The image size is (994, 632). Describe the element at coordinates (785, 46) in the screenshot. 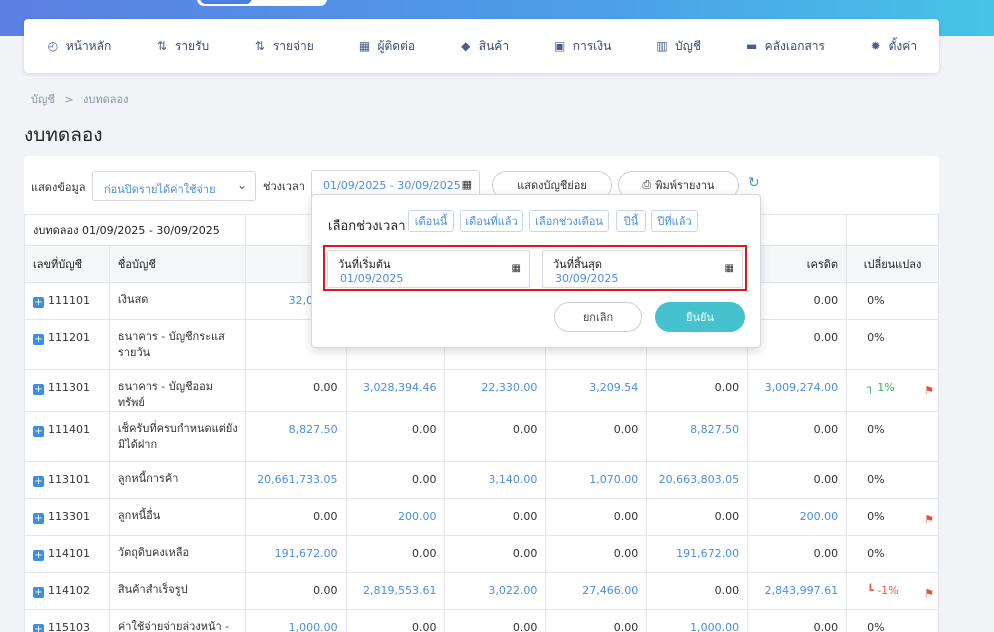

I see `nav-item-7: ▬ คลังเอกสาร` at that location.